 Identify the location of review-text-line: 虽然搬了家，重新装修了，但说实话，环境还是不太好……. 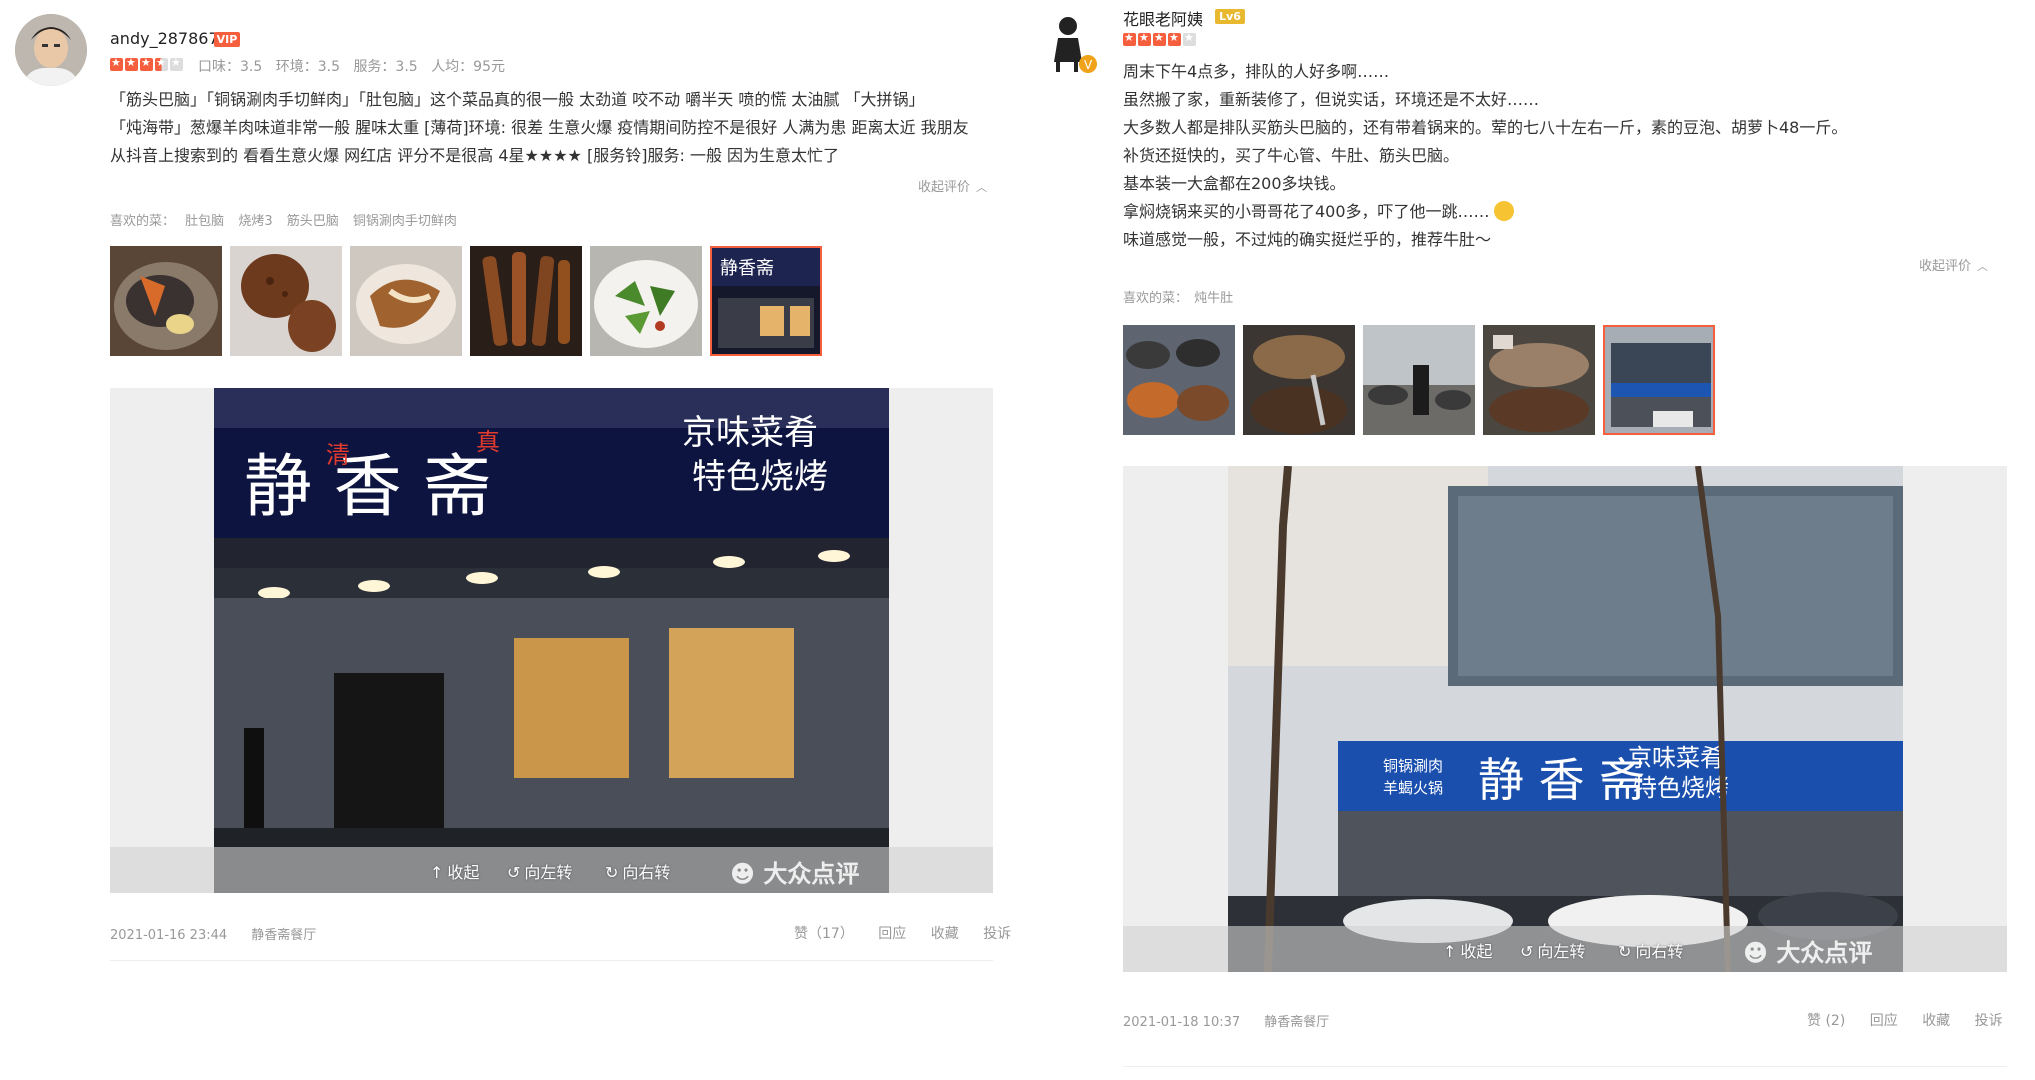
(1331, 99).